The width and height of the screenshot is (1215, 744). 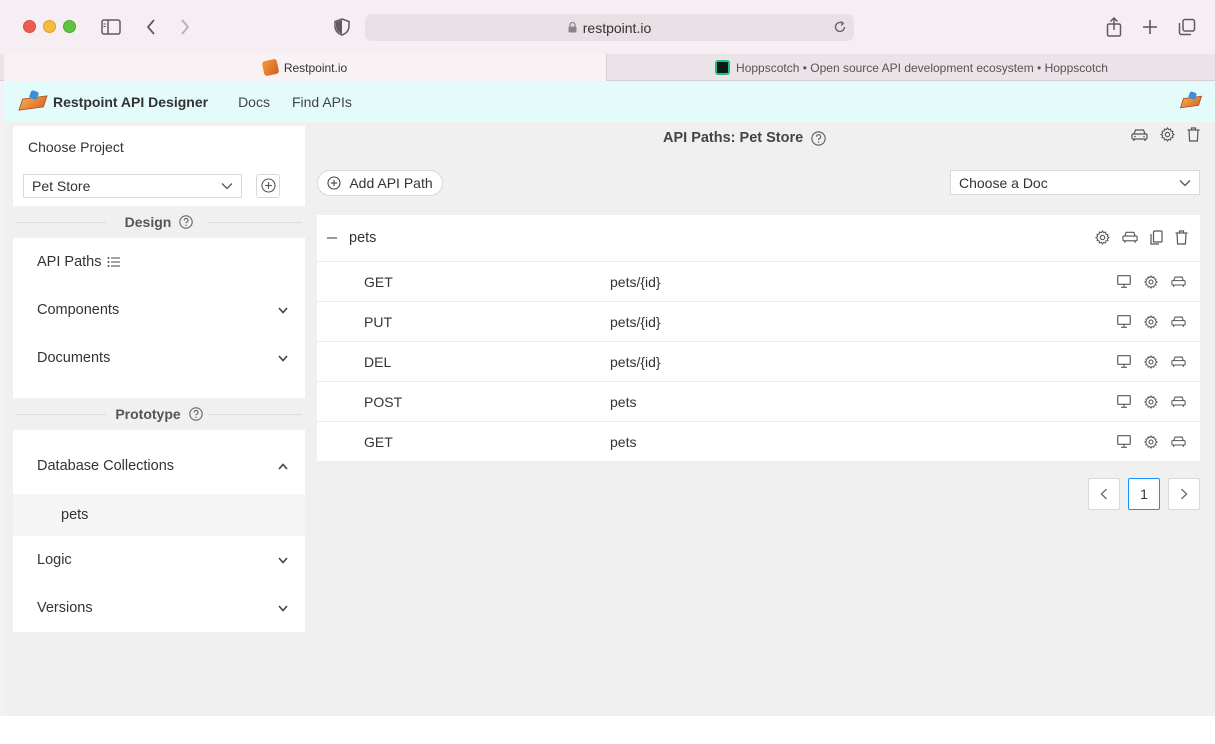 What do you see at coordinates (723, 67) in the screenshot?
I see `hoppscotch-favicon-icon` at bounding box center [723, 67].